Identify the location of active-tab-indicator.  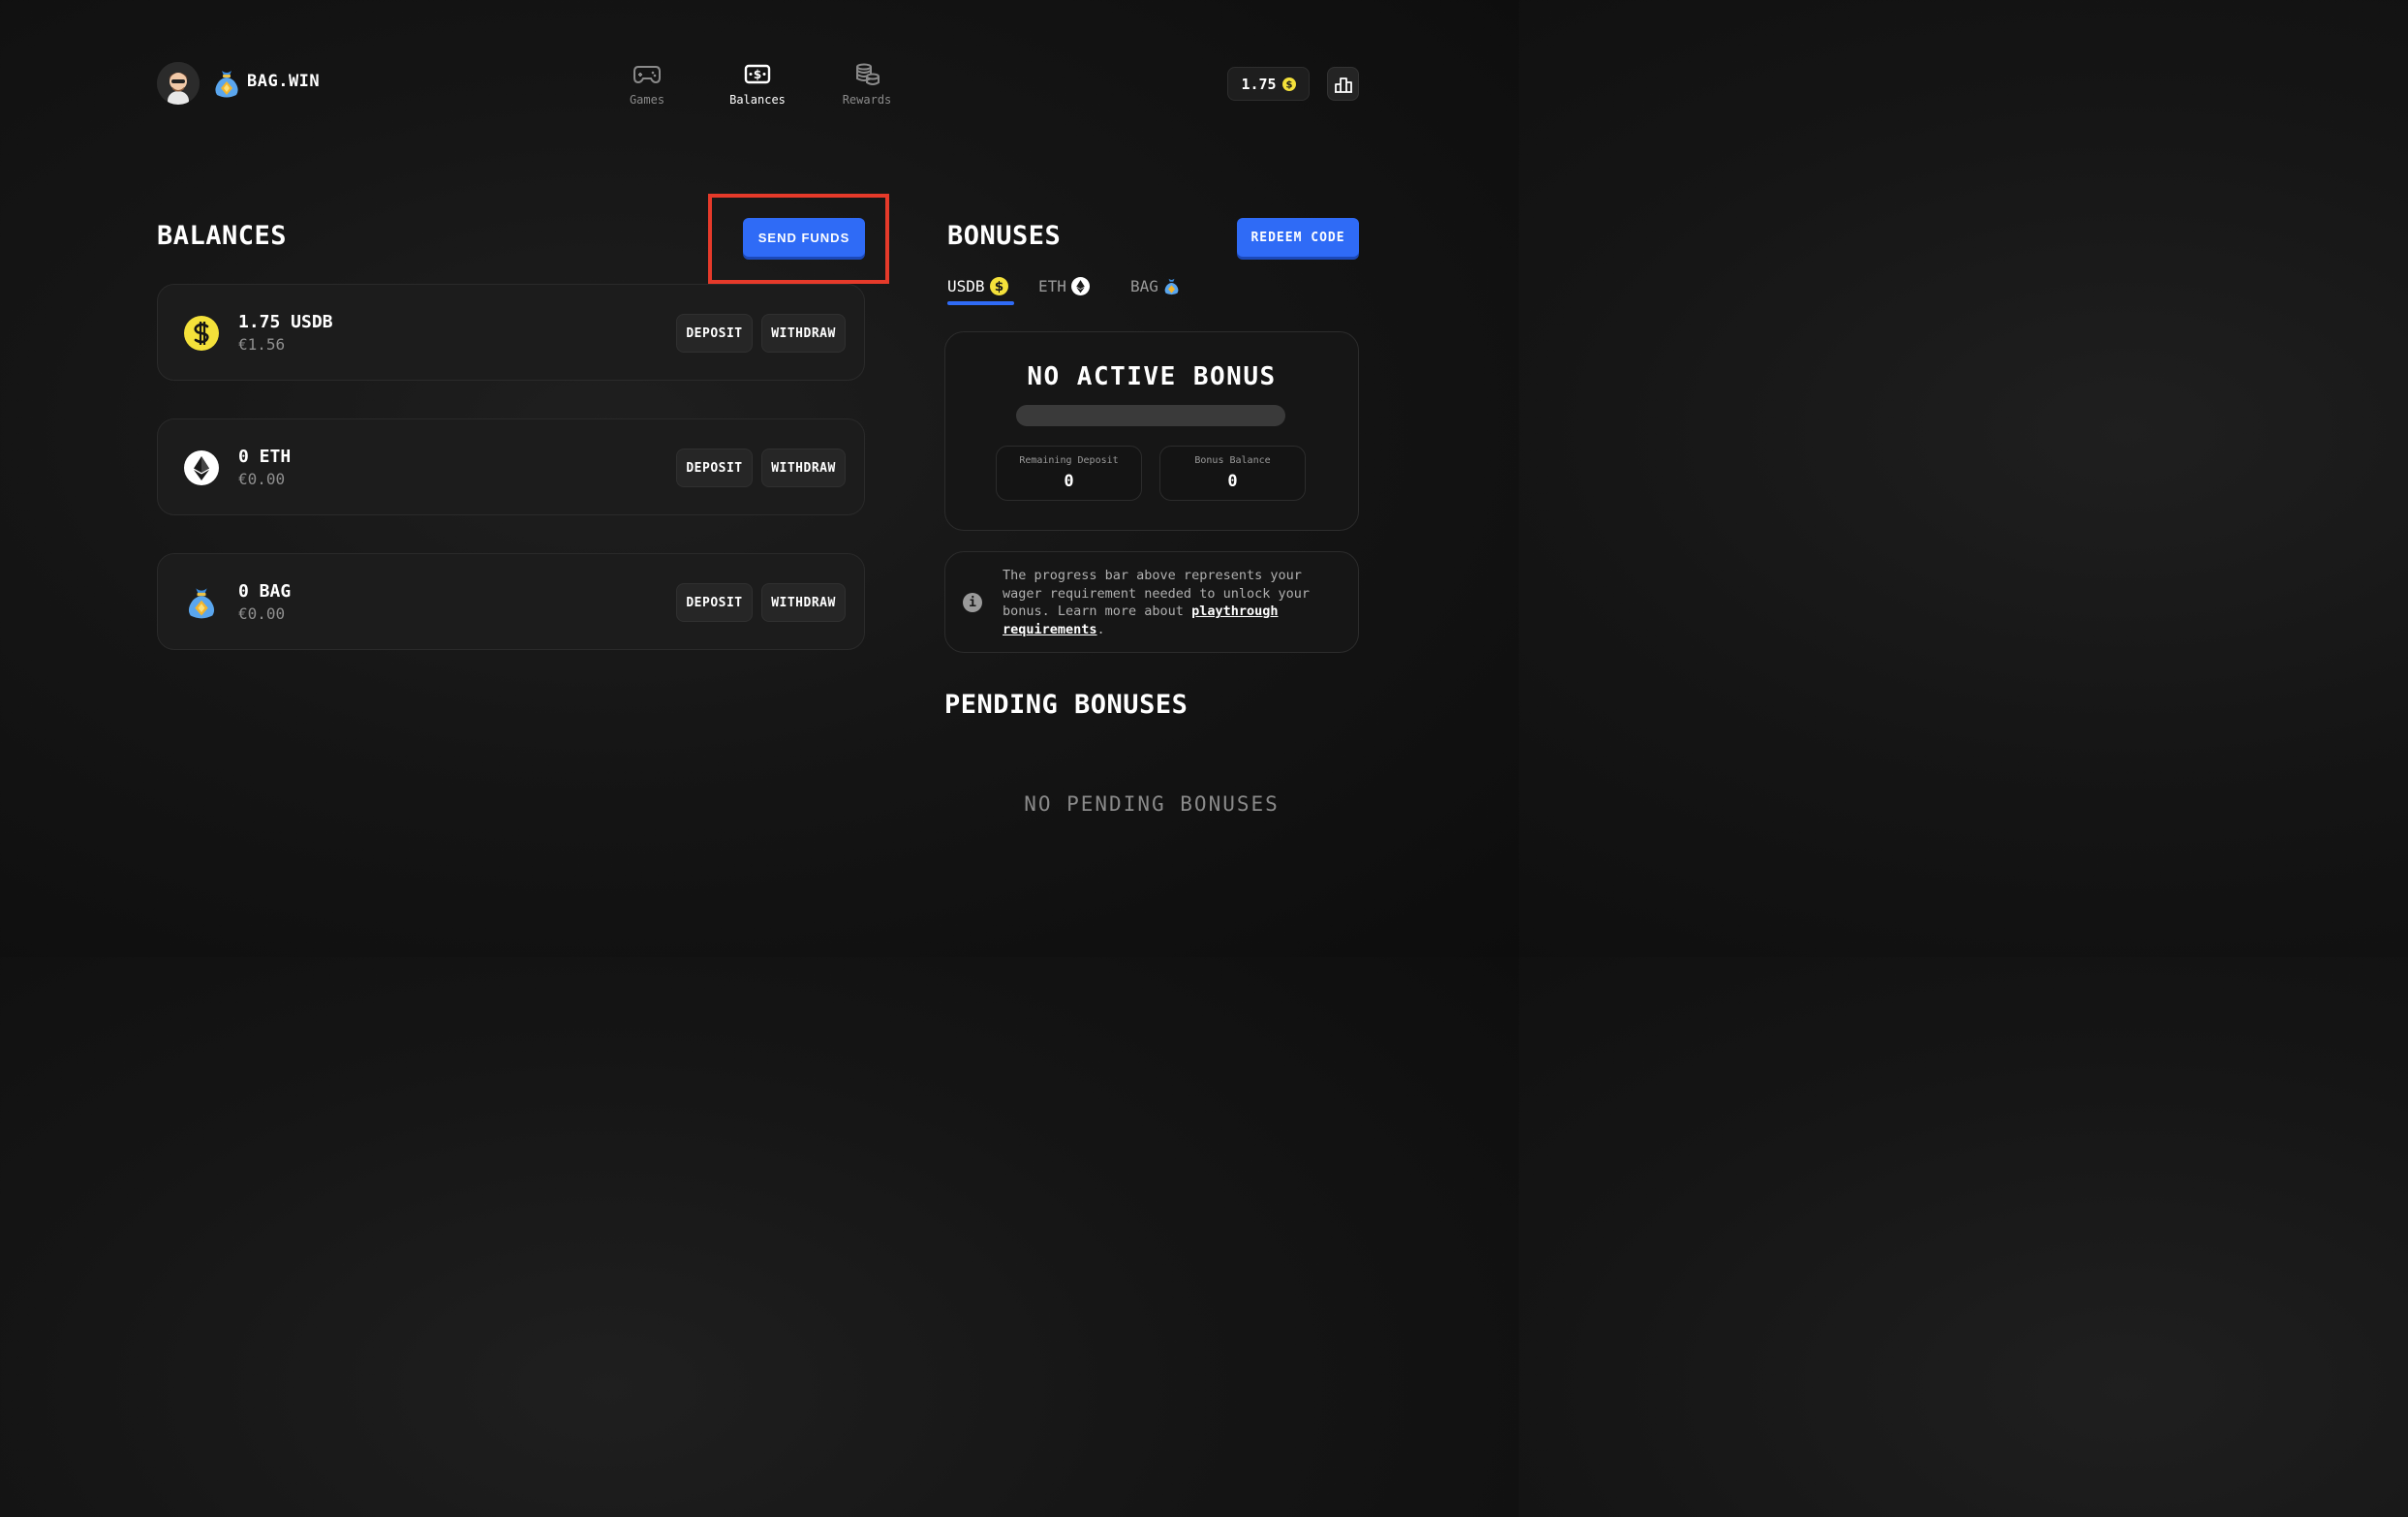
(980, 303).